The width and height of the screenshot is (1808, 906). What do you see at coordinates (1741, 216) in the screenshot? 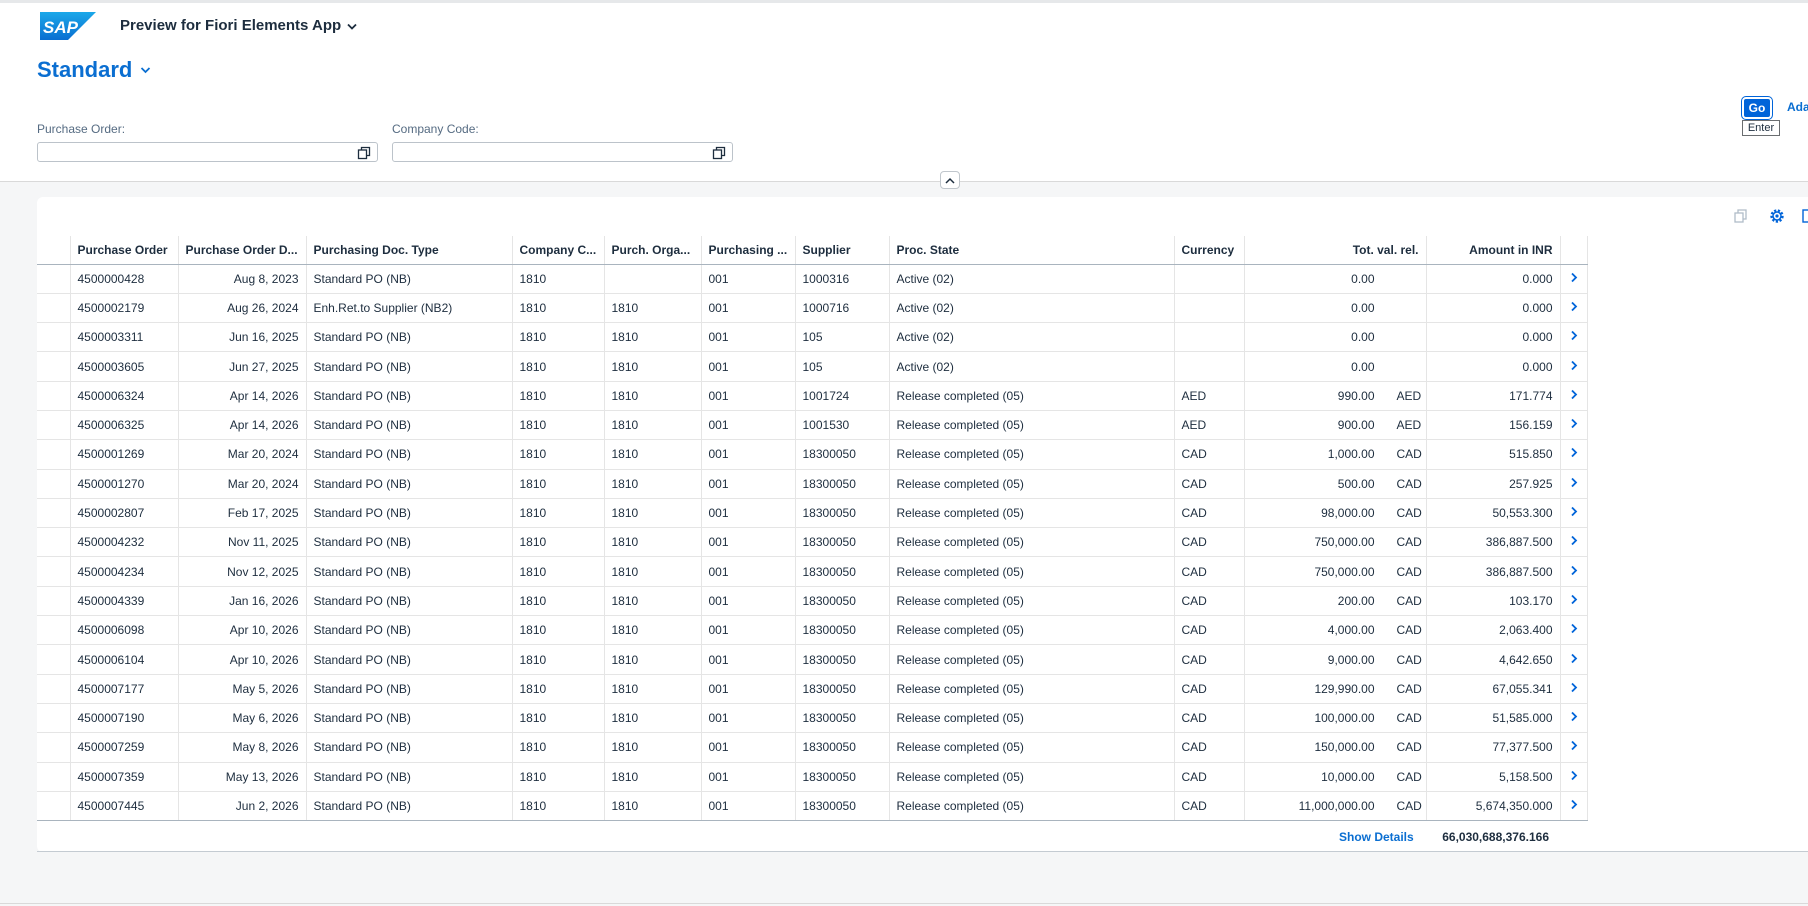
I see `copy-icon` at bounding box center [1741, 216].